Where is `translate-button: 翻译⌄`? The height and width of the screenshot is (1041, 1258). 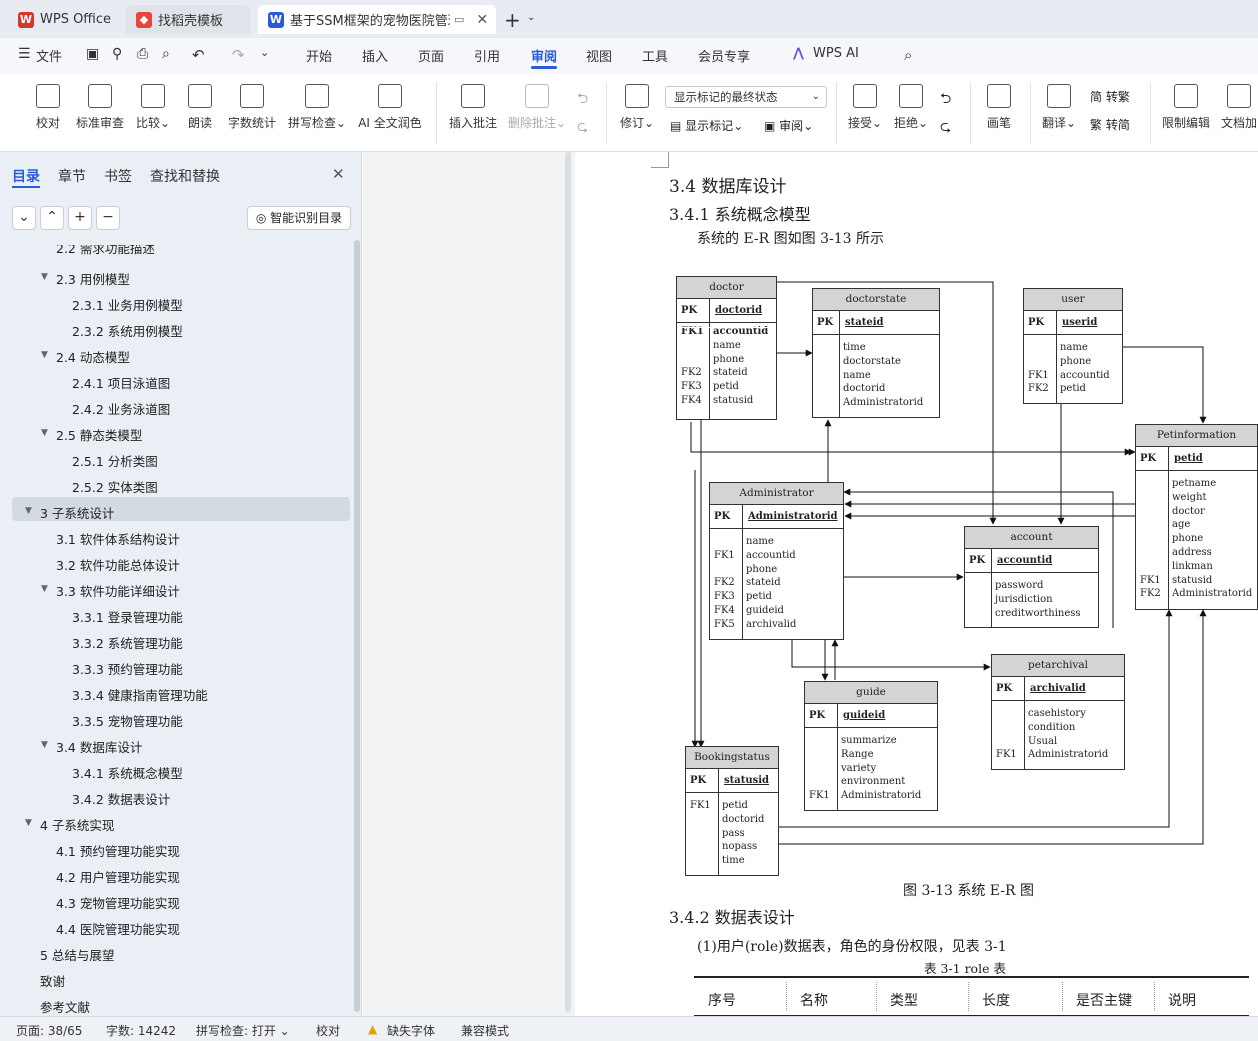 translate-button: 翻译⌄ is located at coordinates (1059, 114).